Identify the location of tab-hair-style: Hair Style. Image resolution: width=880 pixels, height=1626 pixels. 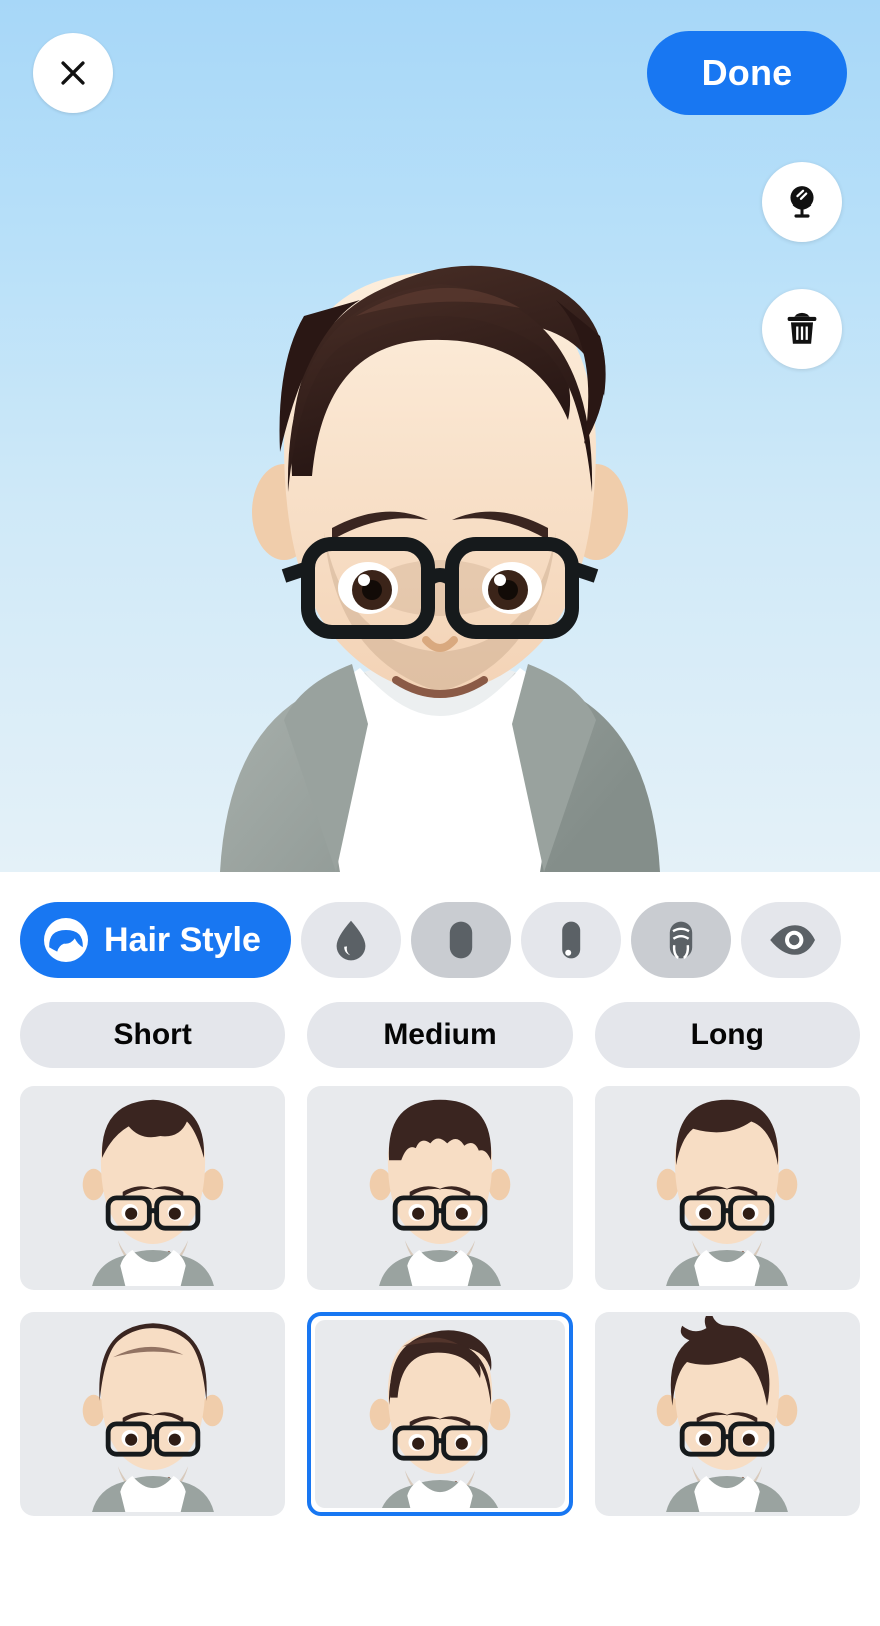
(155, 940).